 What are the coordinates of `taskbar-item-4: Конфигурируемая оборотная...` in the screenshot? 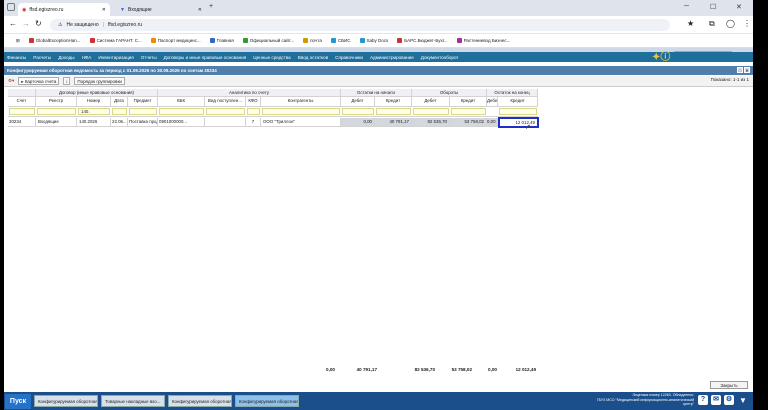 It's located at (267, 401).